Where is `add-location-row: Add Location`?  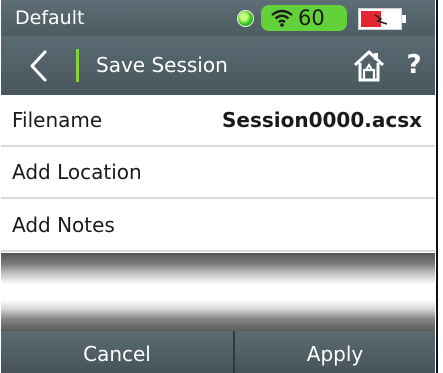
add-location-row: Add Location is located at coordinates (218, 173).